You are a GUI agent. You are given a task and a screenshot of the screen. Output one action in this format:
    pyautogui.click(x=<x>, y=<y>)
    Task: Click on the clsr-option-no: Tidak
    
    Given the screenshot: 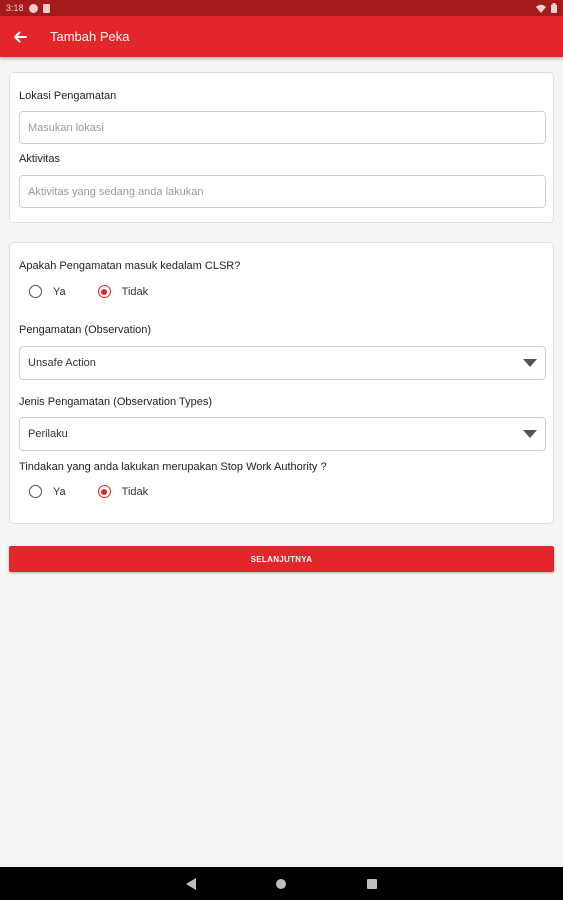 What is the action you would take?
    pyautogui.click(x=123, y=291)
    